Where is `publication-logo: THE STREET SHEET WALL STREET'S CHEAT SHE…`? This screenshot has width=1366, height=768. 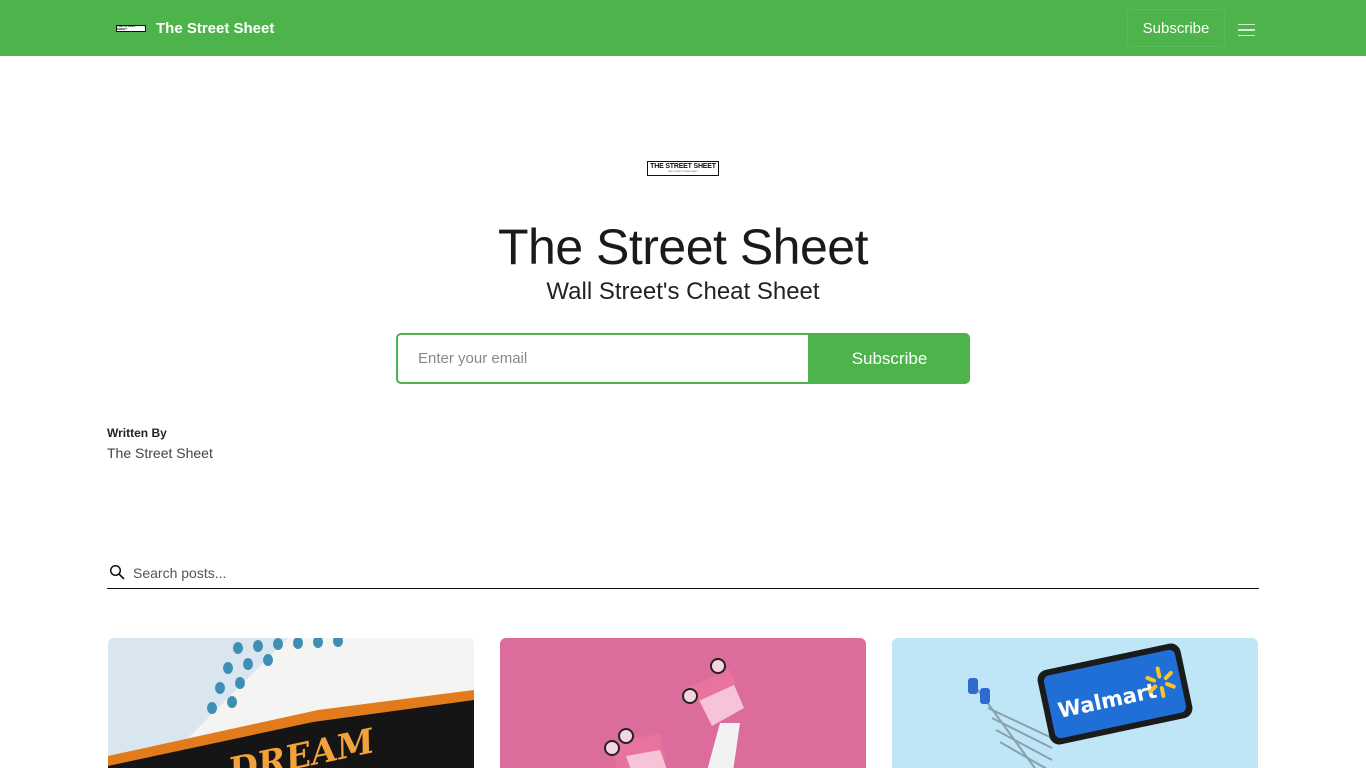
publication-logo: THE STREET SHEET WALL STREET'S CHEAT SHE… is located at coordinates (683, 168).